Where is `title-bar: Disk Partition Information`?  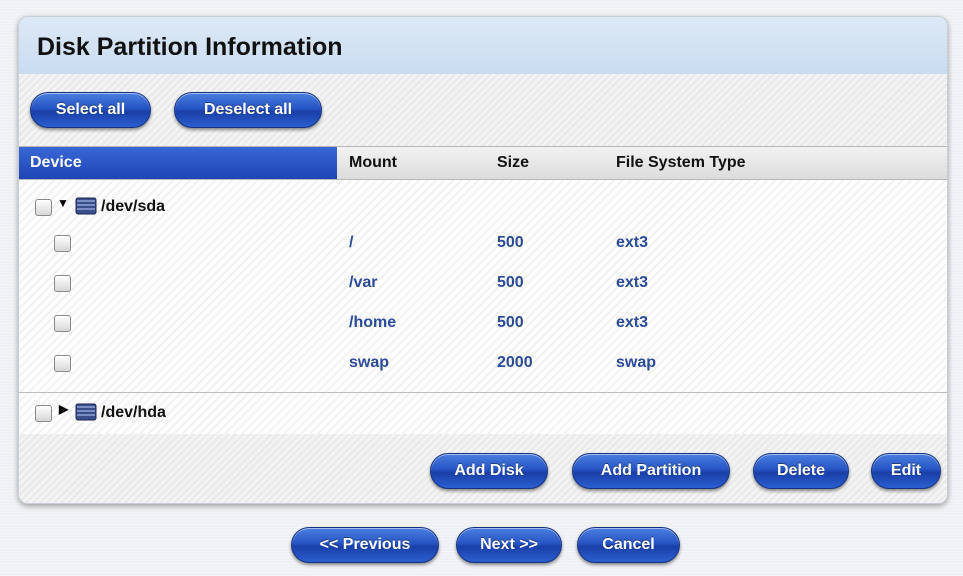 title-bar: Disk Partition Information is located at coordinates (483, 45).